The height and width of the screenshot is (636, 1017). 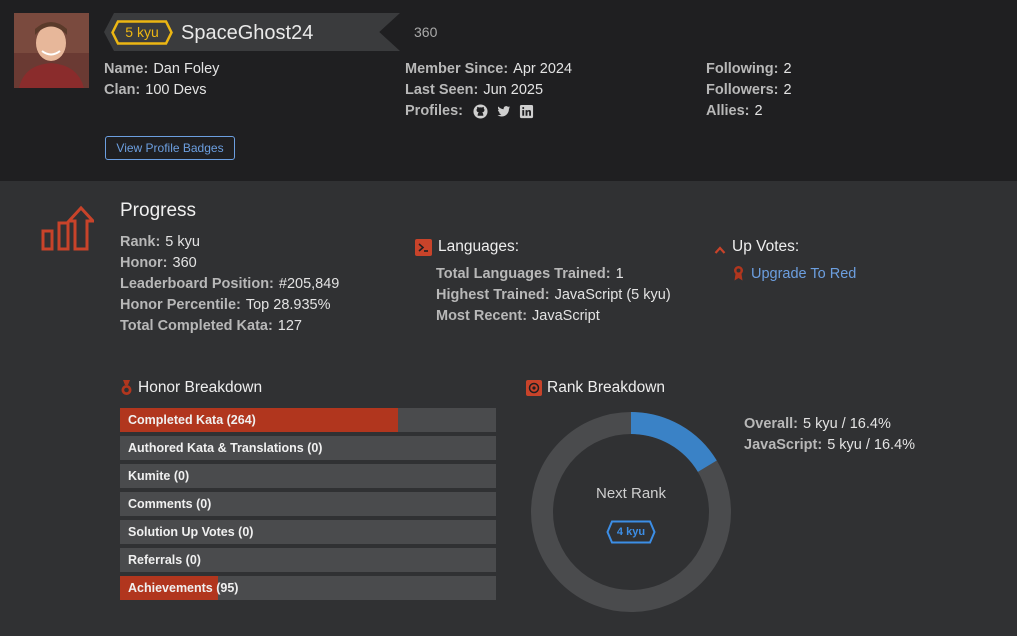 I want to click on stat-value: JavaScript, so click(x=566, y=316).